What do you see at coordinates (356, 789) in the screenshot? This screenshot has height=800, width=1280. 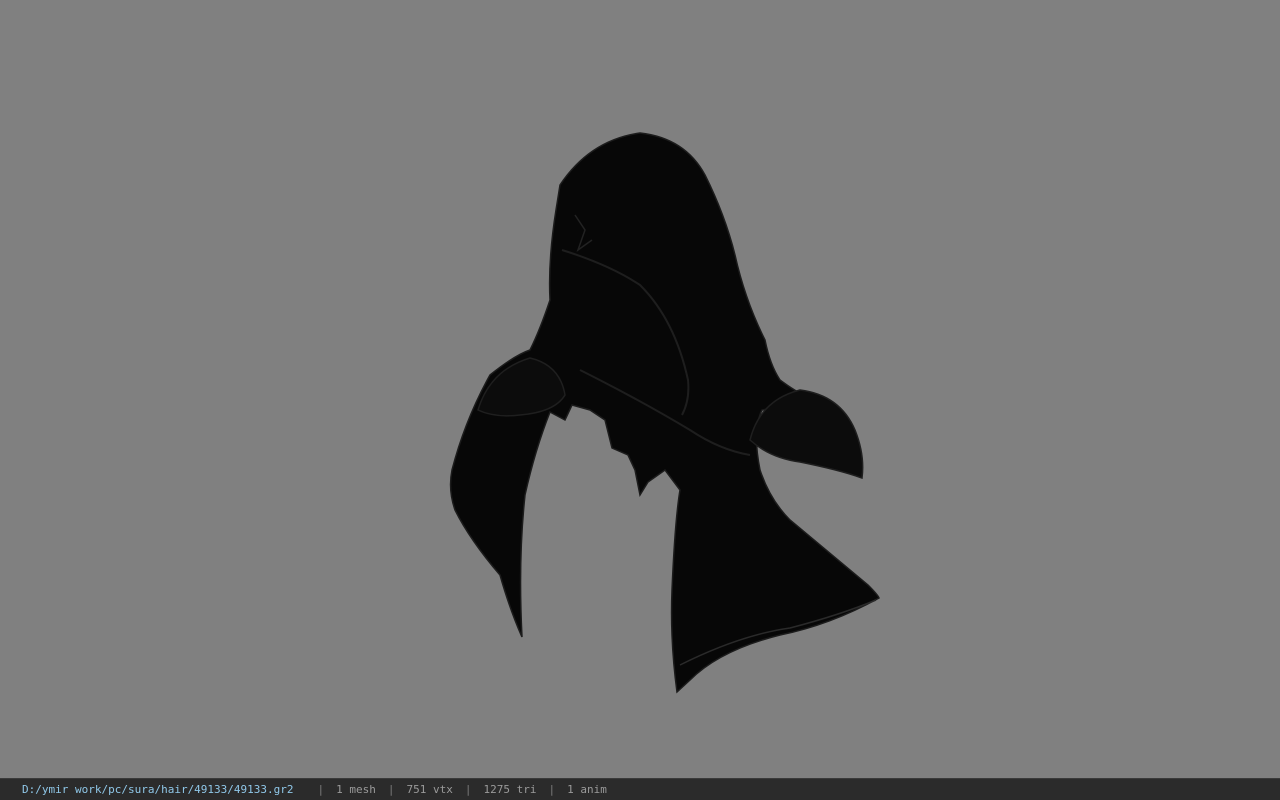 I see `mesh-count-label: 1 mesh` at bounding box center [356, 789].